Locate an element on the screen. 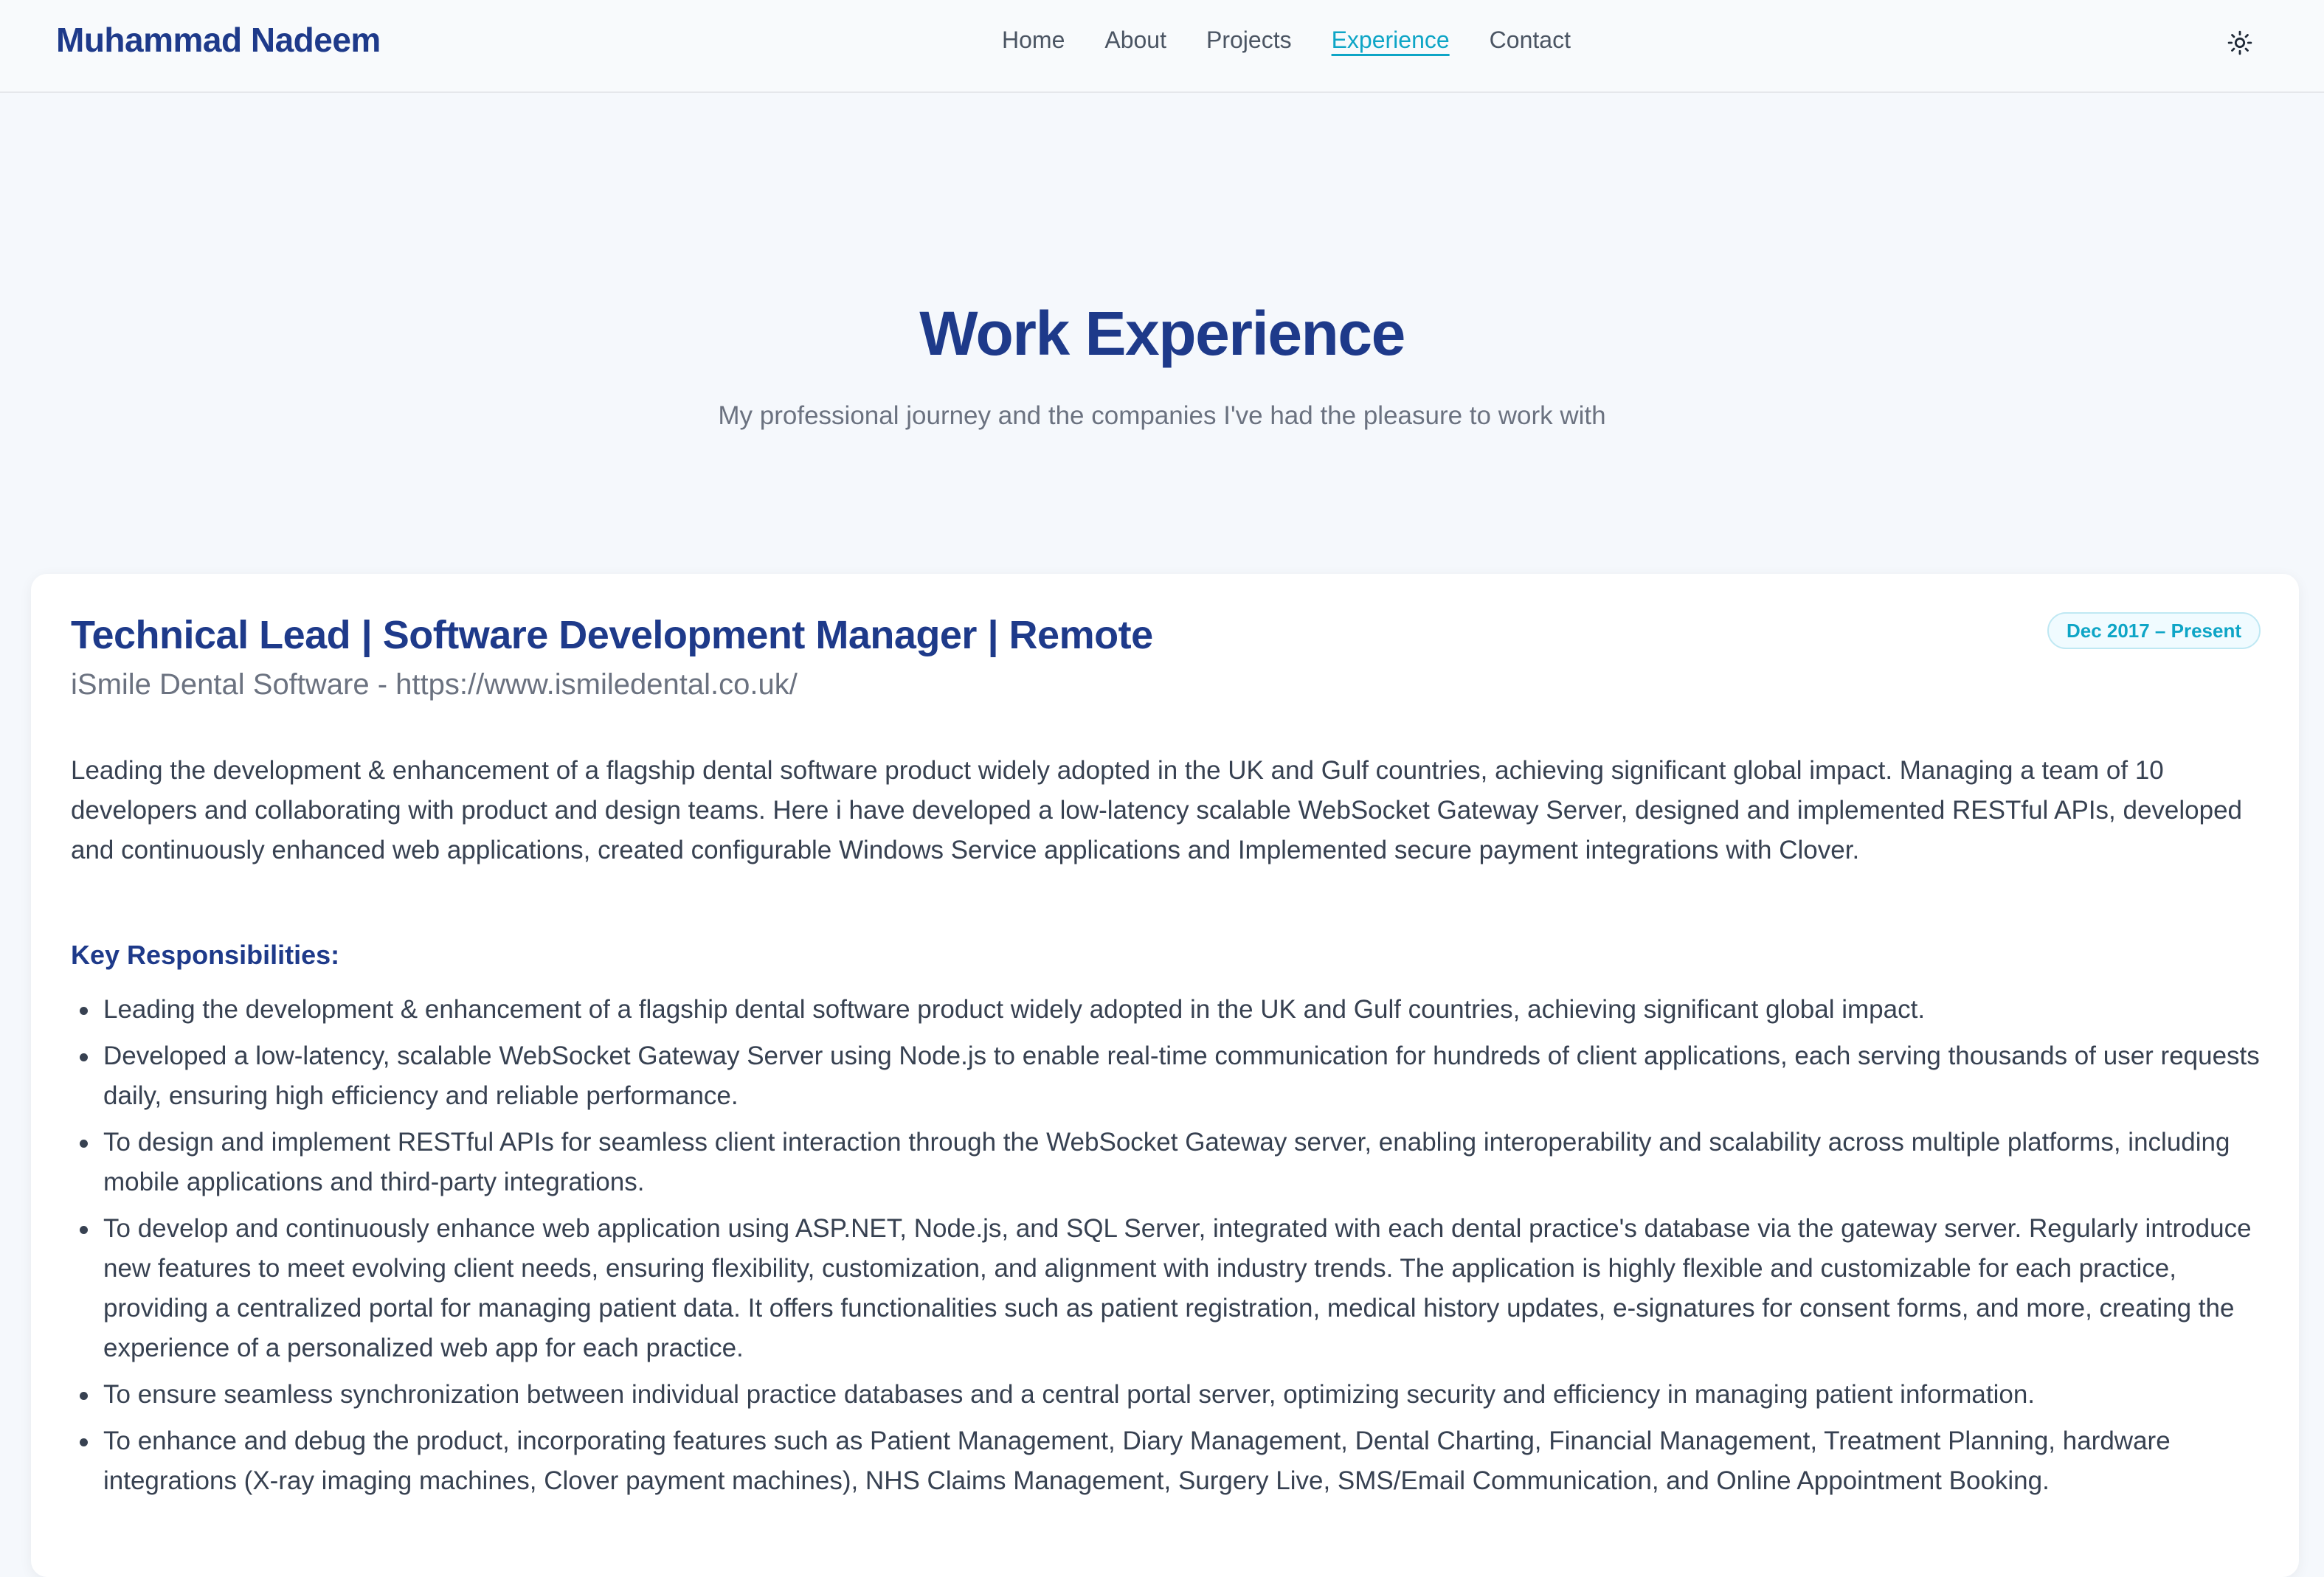 The width and height of the screenshot is (2324, 1577). page-title: Work Experience is located at coordinates (1162, 333).